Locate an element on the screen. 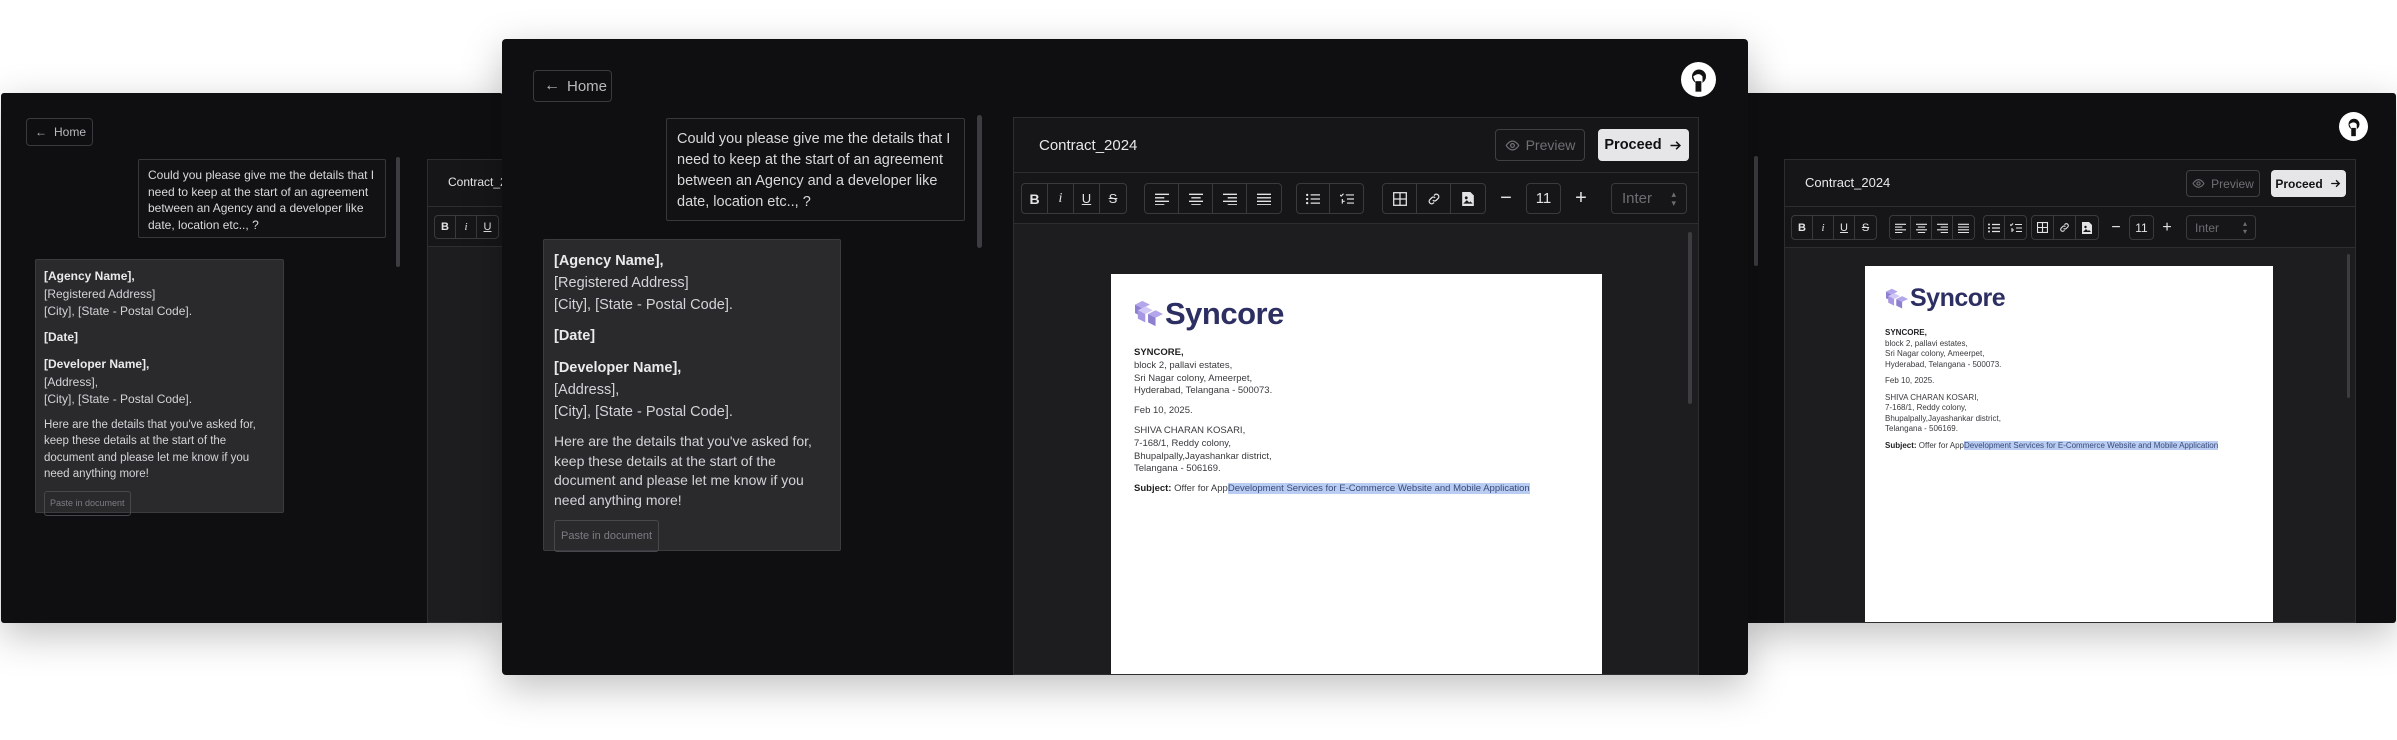  recipient-address-1: 7-168/1, Reddy colony, is located at coordinates (1926, 407).